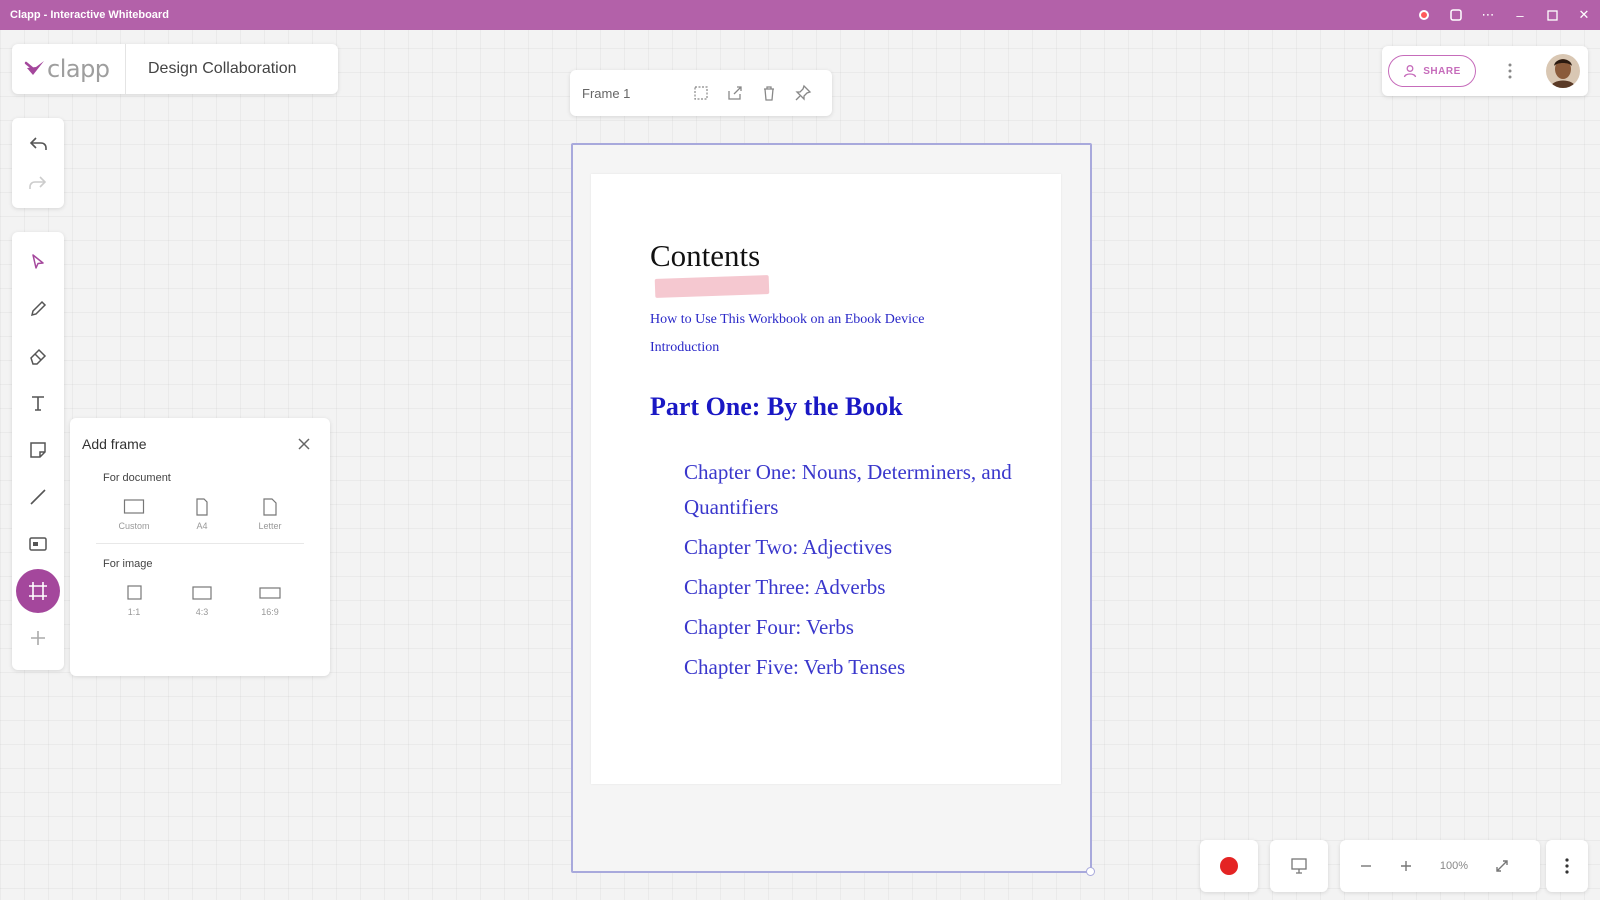 The width and height of the screenshot is (1600, 900). Describe the element at coordinates (270, 612) in the screenshot. I see `frame-option-label: 16:9` at that location.